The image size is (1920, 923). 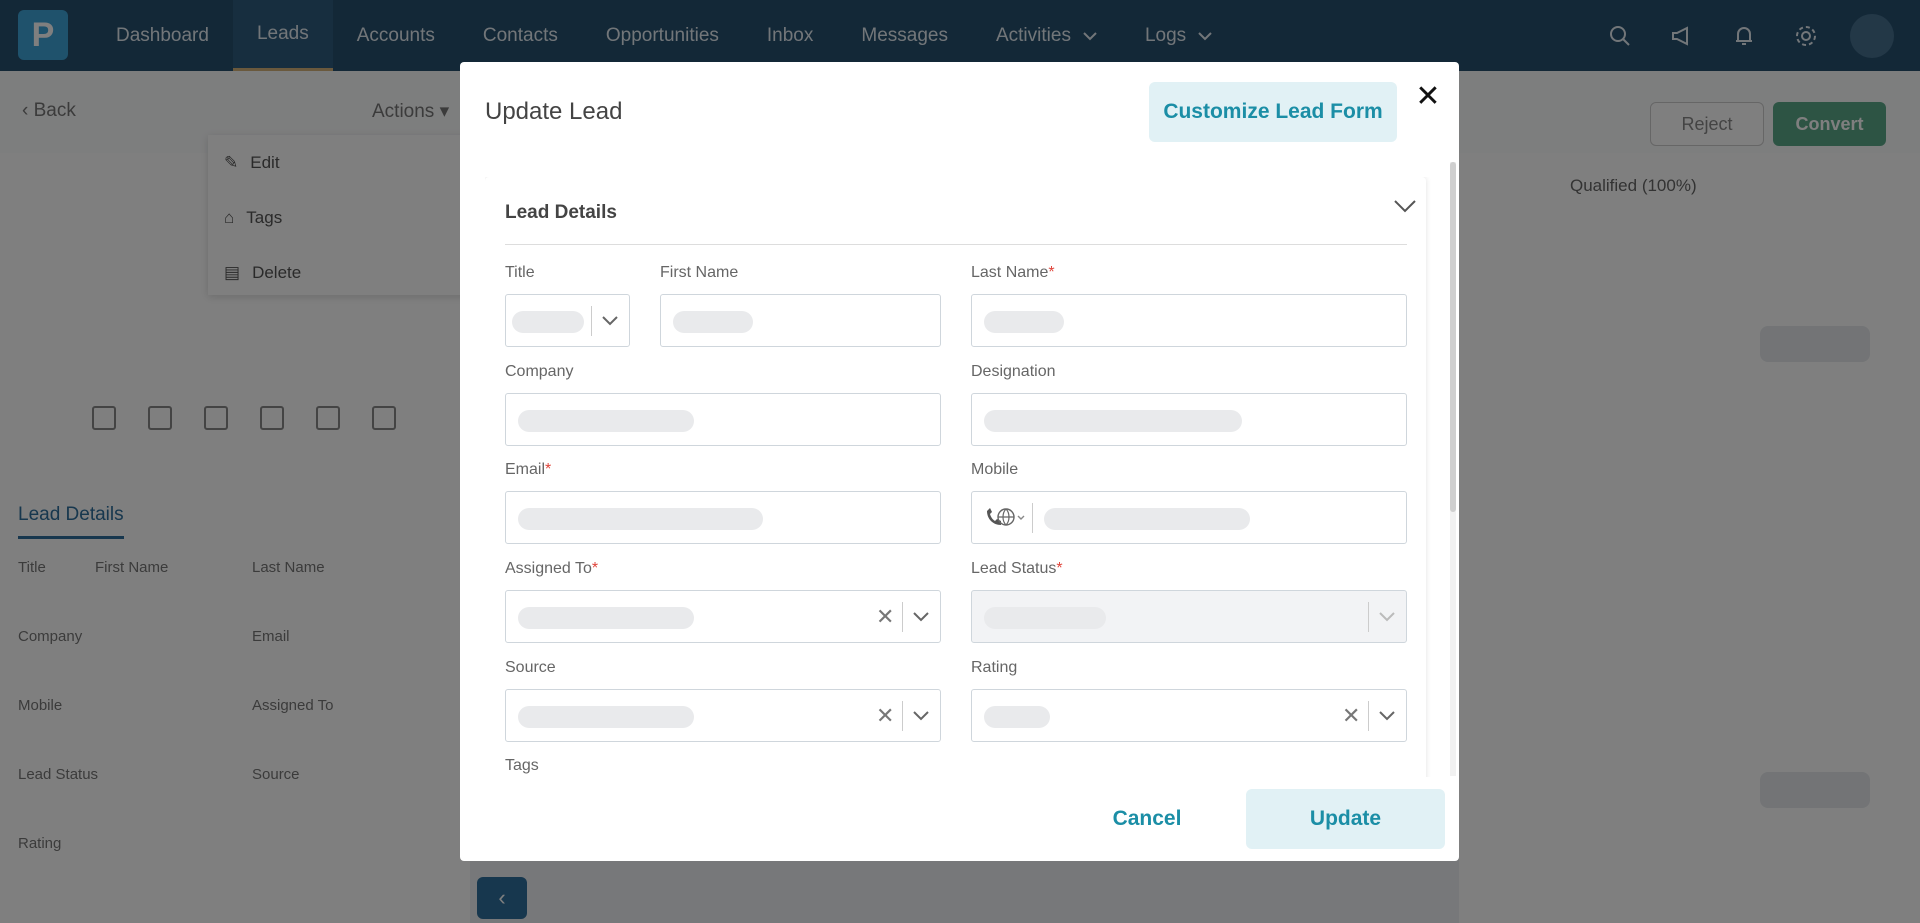 I want to click on section-divider, so click(x=956, y=244).